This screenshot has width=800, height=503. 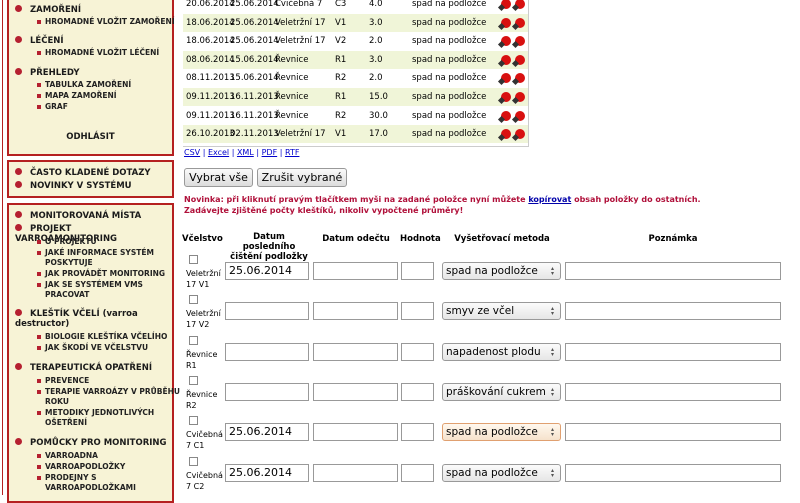 What do you see at coordinates (110, 258) in the screenshot?
I see `sidebar-subitem-info: JAKÉ INFORMACE SYSTÉM POSKYTUJE` at bounding box center [110, 258].